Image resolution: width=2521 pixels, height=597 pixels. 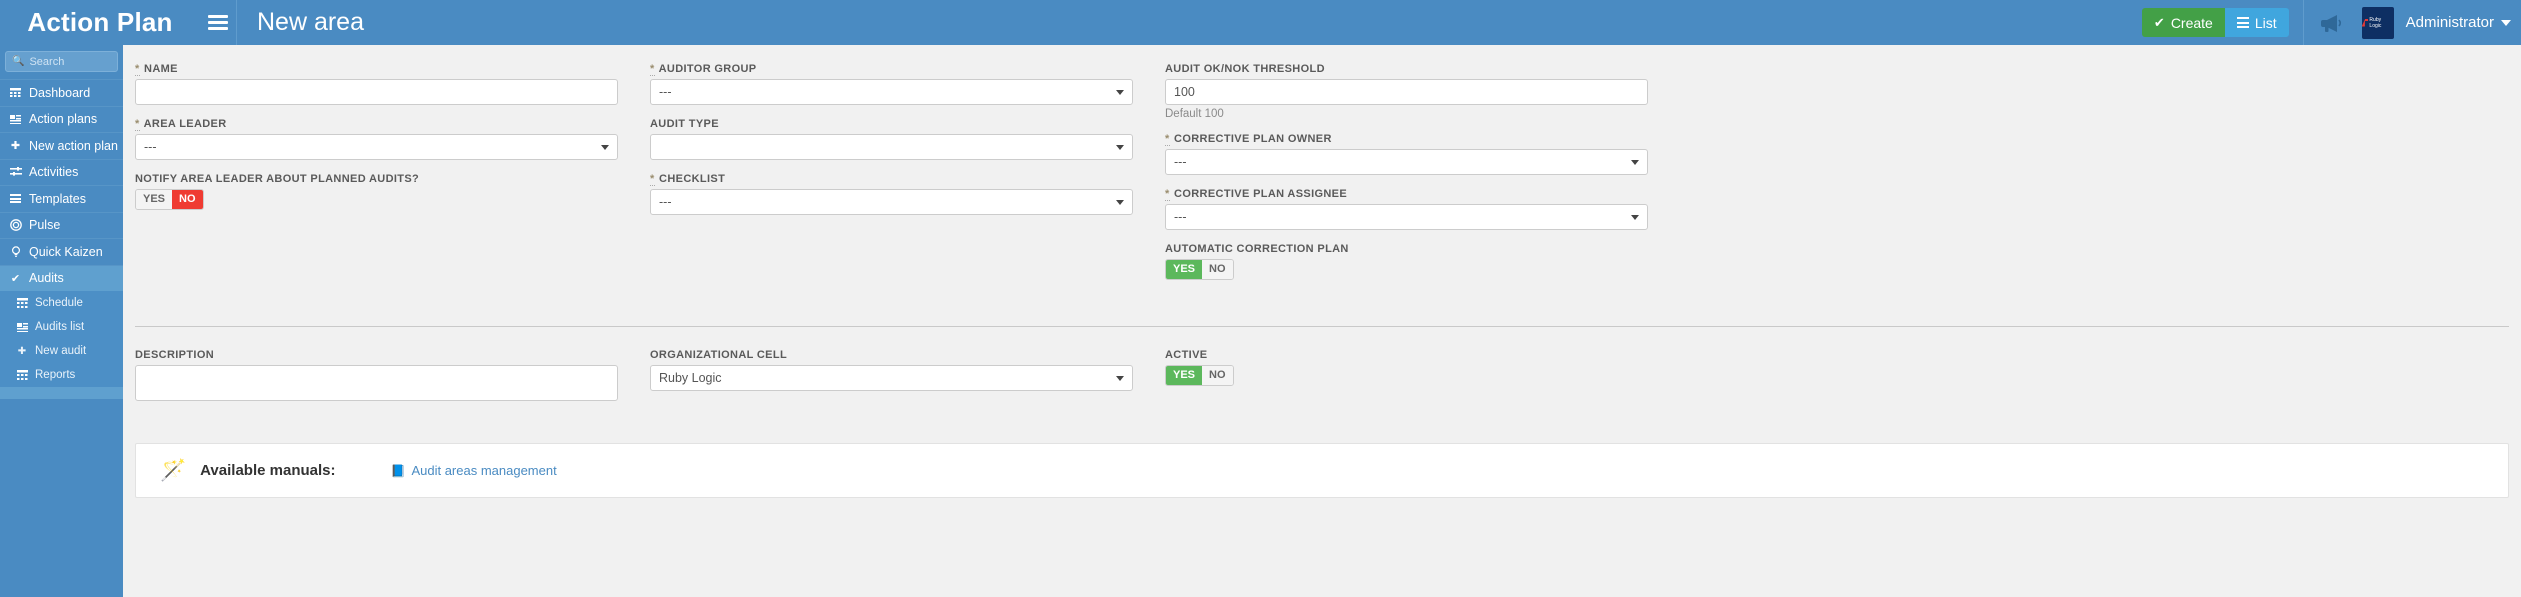 What do you see at coordinates (15, 146) in the screenshot?
I see `plus-icon: ✚` at bounding box center [15, 146].